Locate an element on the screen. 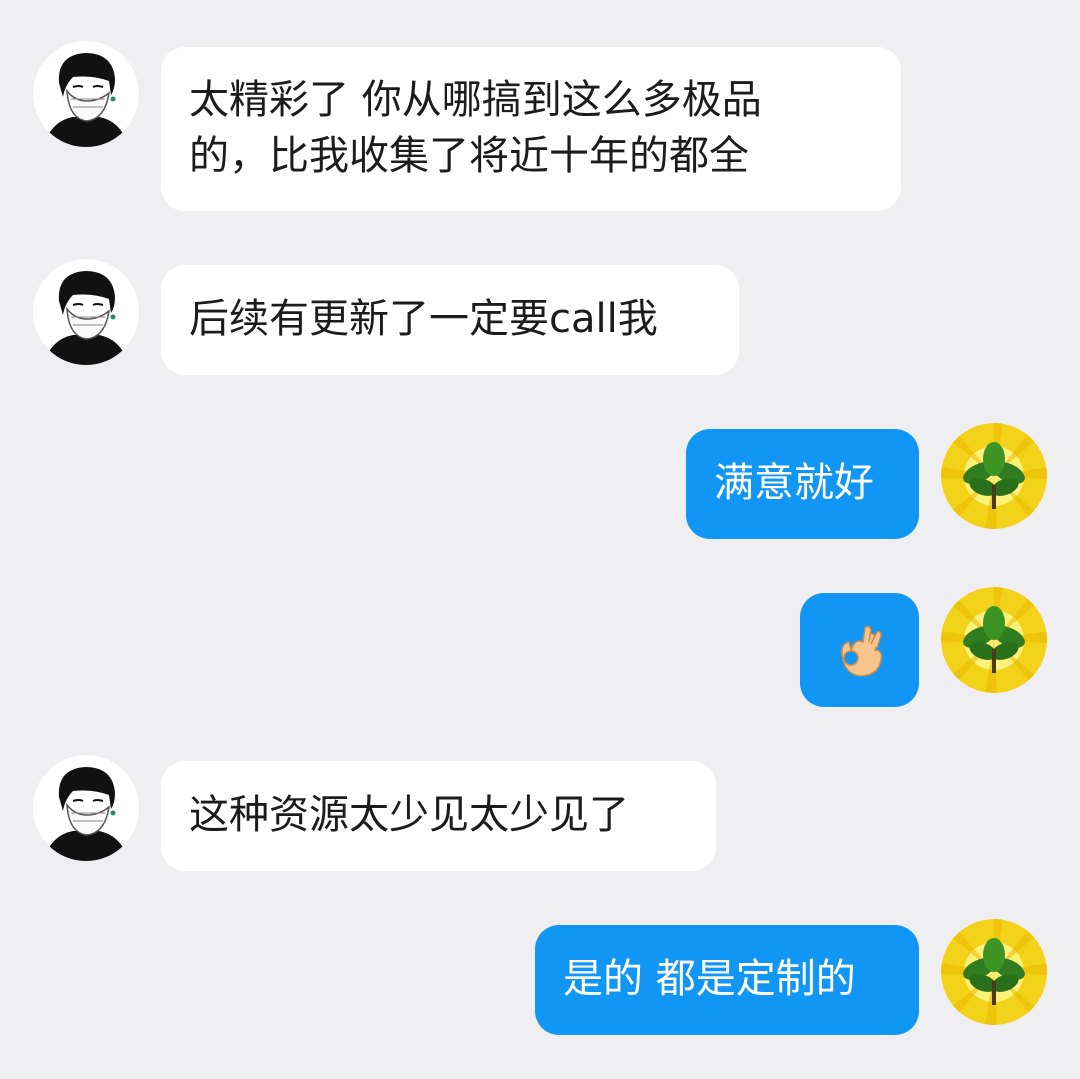 Image resolution: width=1080 pixels, height=1079 pixels. message-bubble-outgoing: 是的 都是定制的 is located at coordinates (727, 980).